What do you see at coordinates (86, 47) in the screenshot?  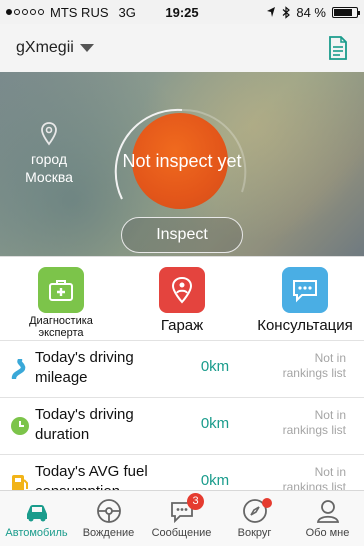 I see `chevron-down-icon` at bounding box center [86, 47].